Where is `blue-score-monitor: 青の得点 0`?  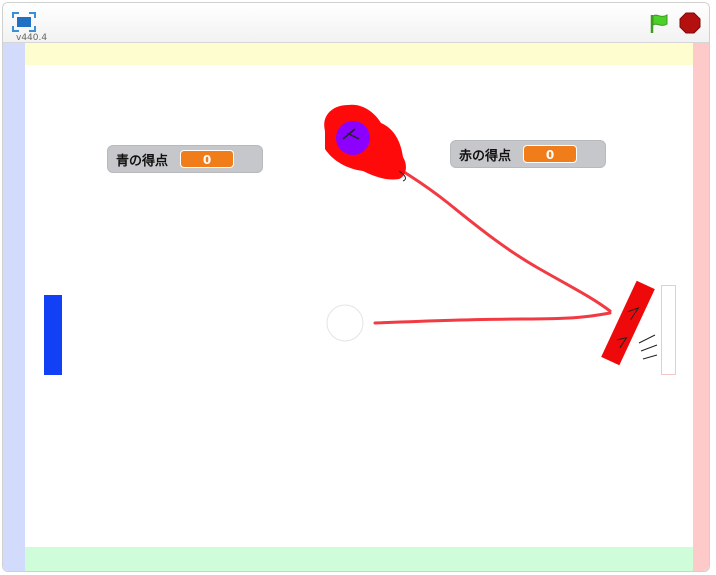 blue-score-monitor: 青の得点 0 is located at coordinates (185, 159).